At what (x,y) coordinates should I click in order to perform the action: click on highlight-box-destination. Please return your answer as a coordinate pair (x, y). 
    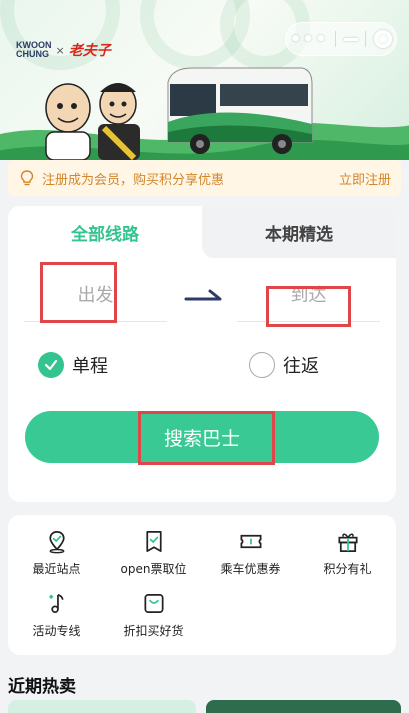
    Looking at the image, I should click on (308, 306).